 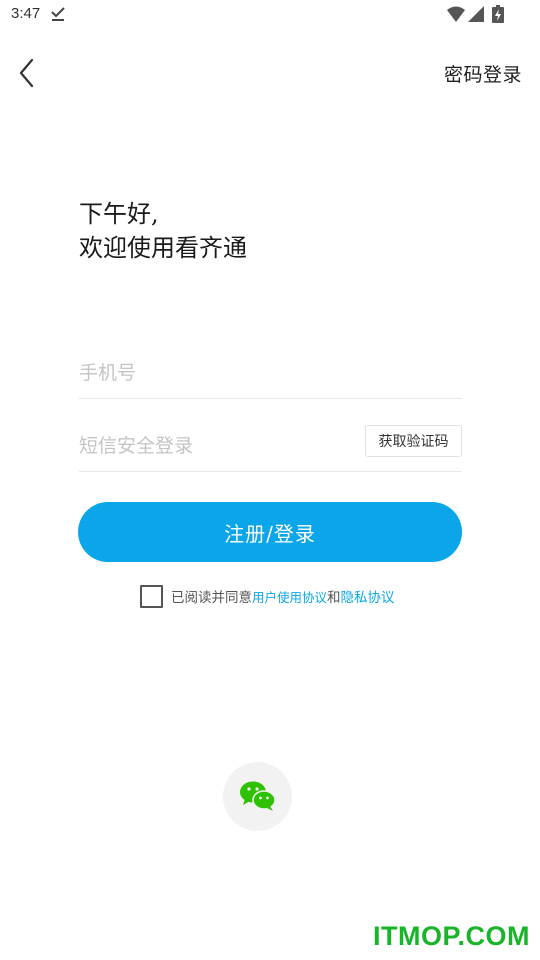 I want to click on agreement-checkbox, so click(x=151, y=596).